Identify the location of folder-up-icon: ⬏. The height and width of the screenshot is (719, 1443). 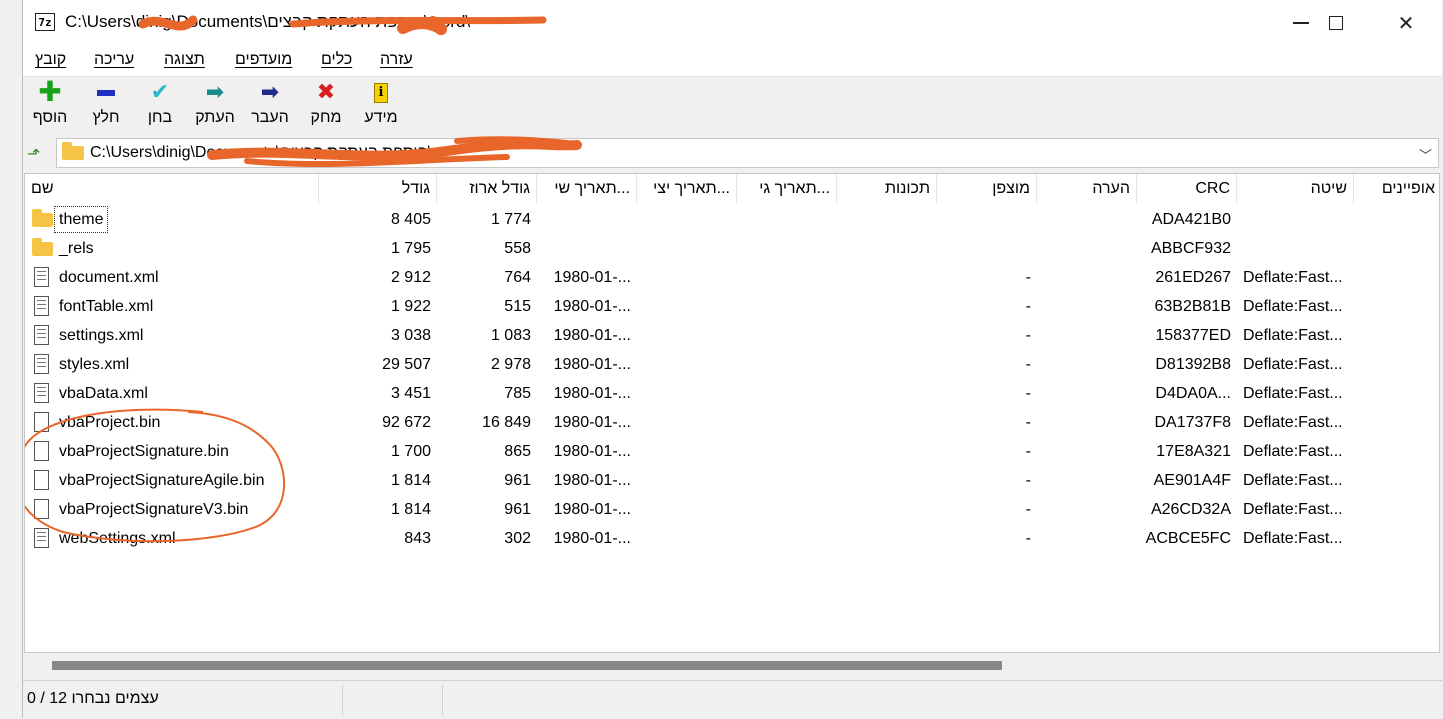
(33, 154).